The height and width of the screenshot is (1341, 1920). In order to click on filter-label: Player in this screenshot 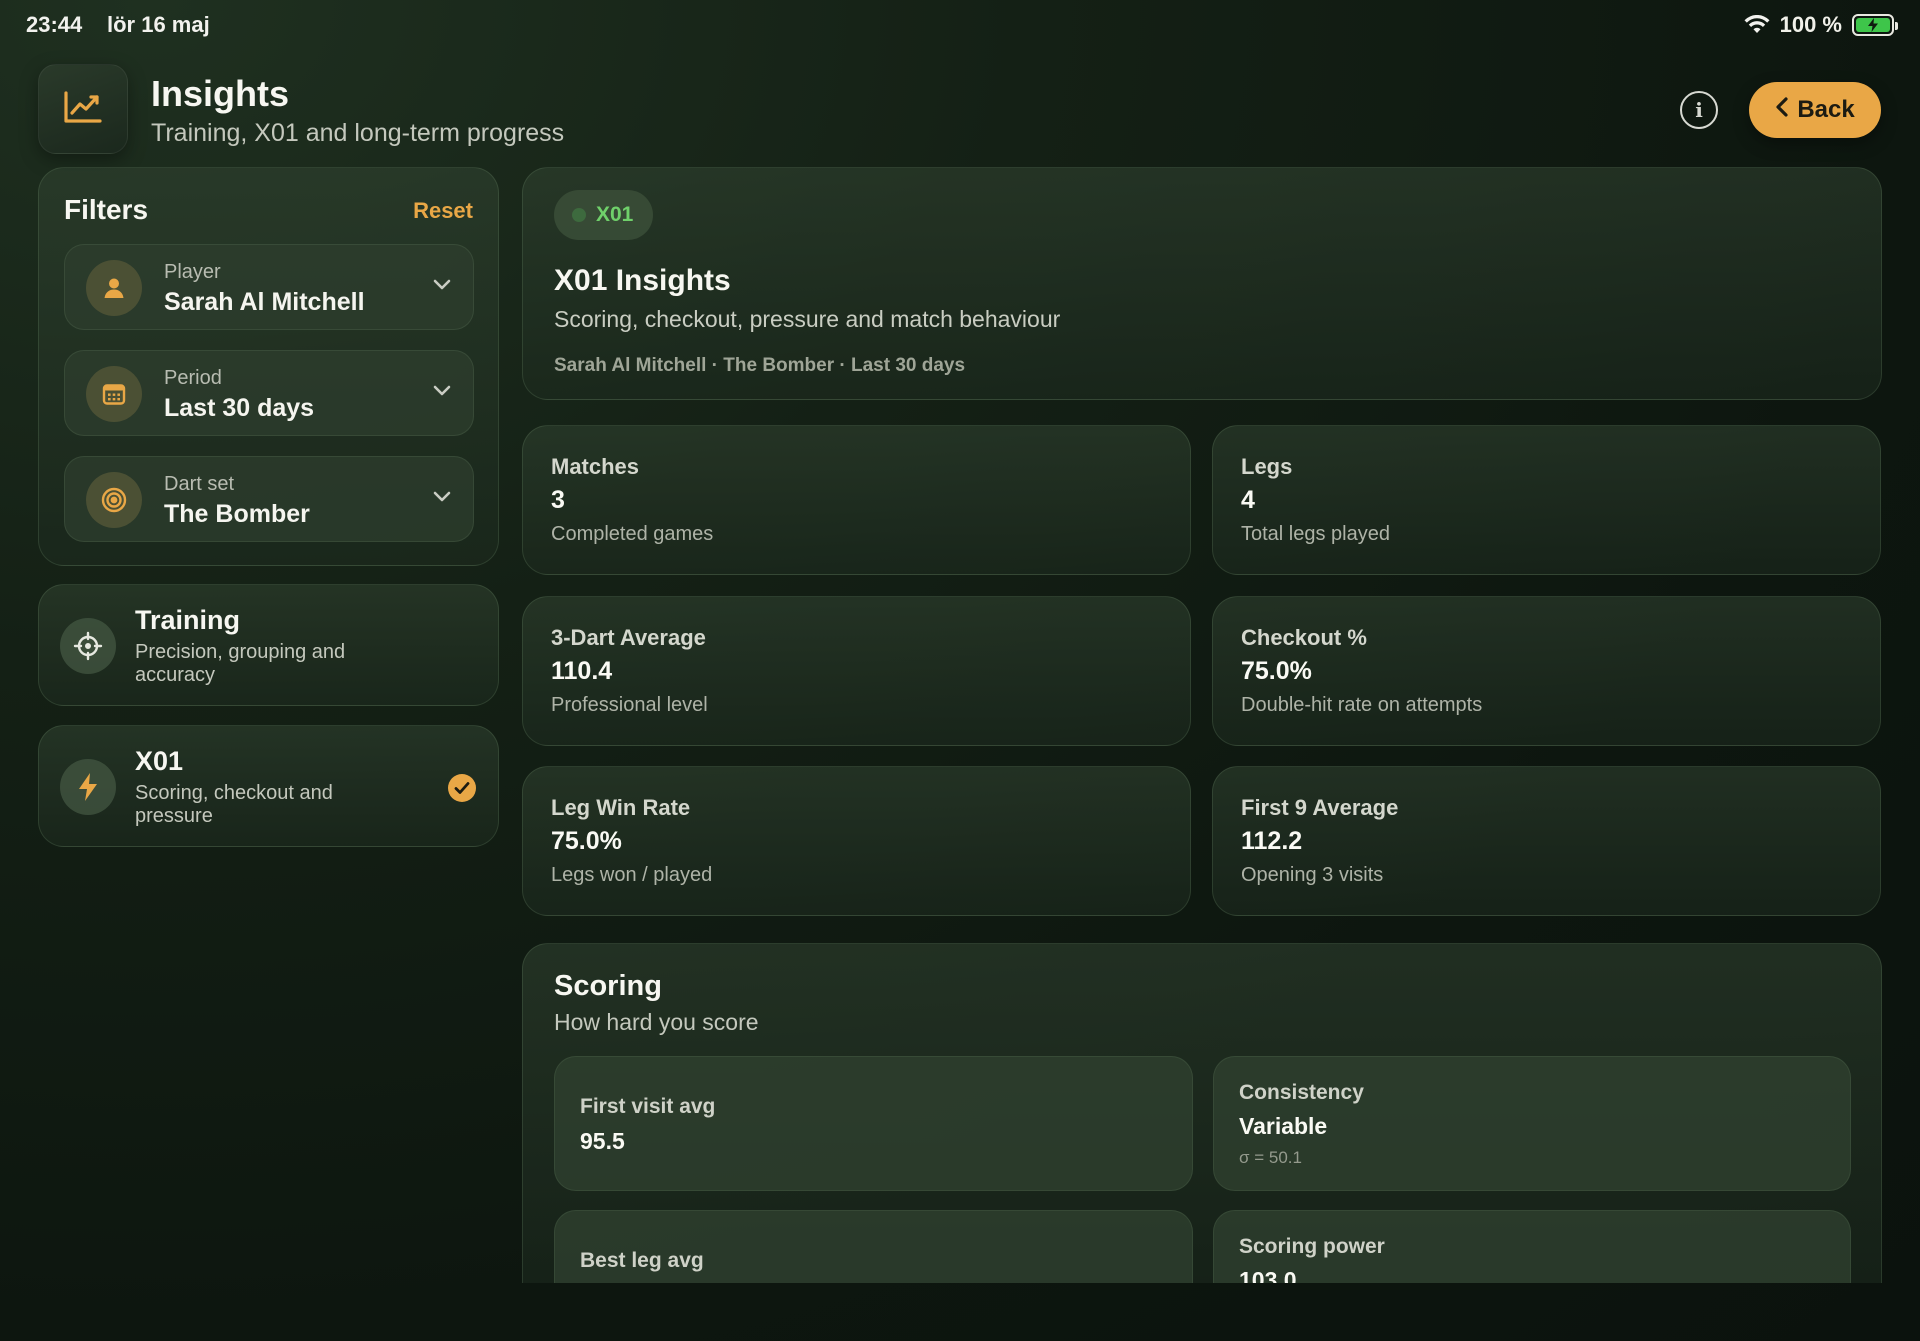, I will do `click(192, 272)`.